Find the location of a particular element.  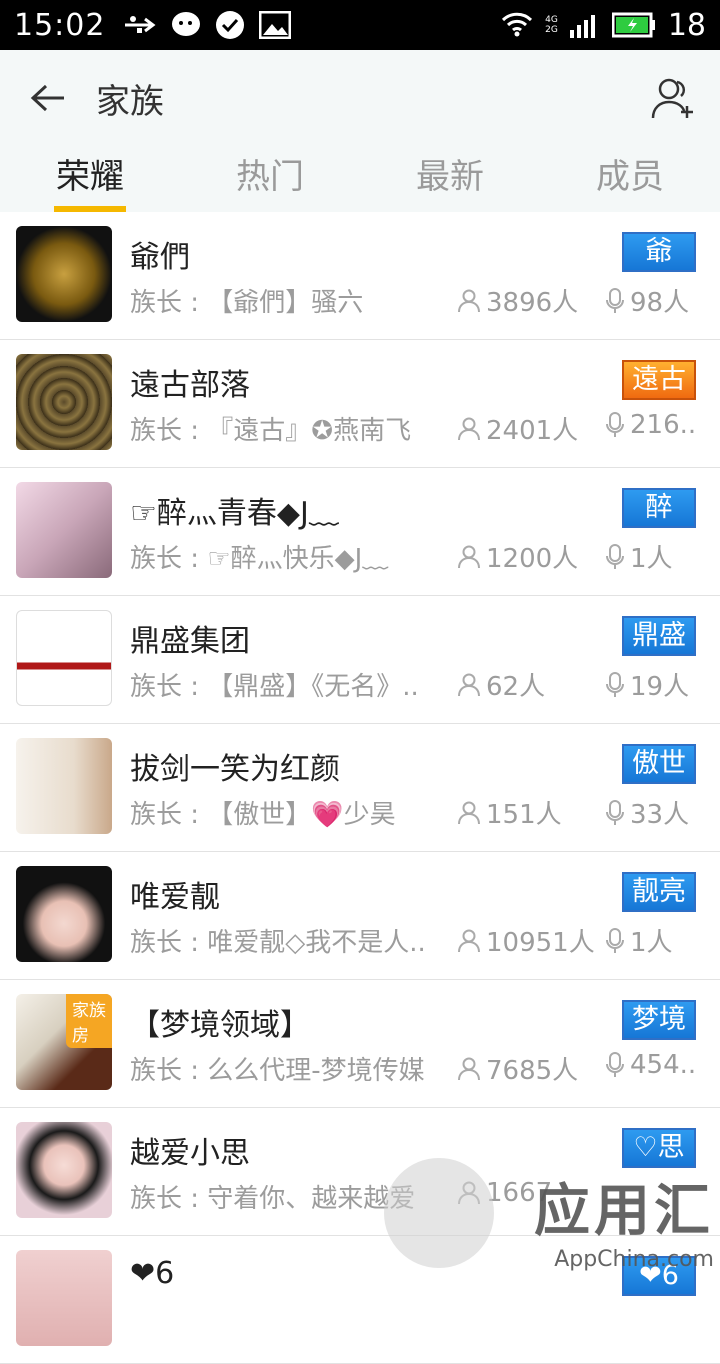

voice-count-label: 98人 is located at coordinates (660, 303).